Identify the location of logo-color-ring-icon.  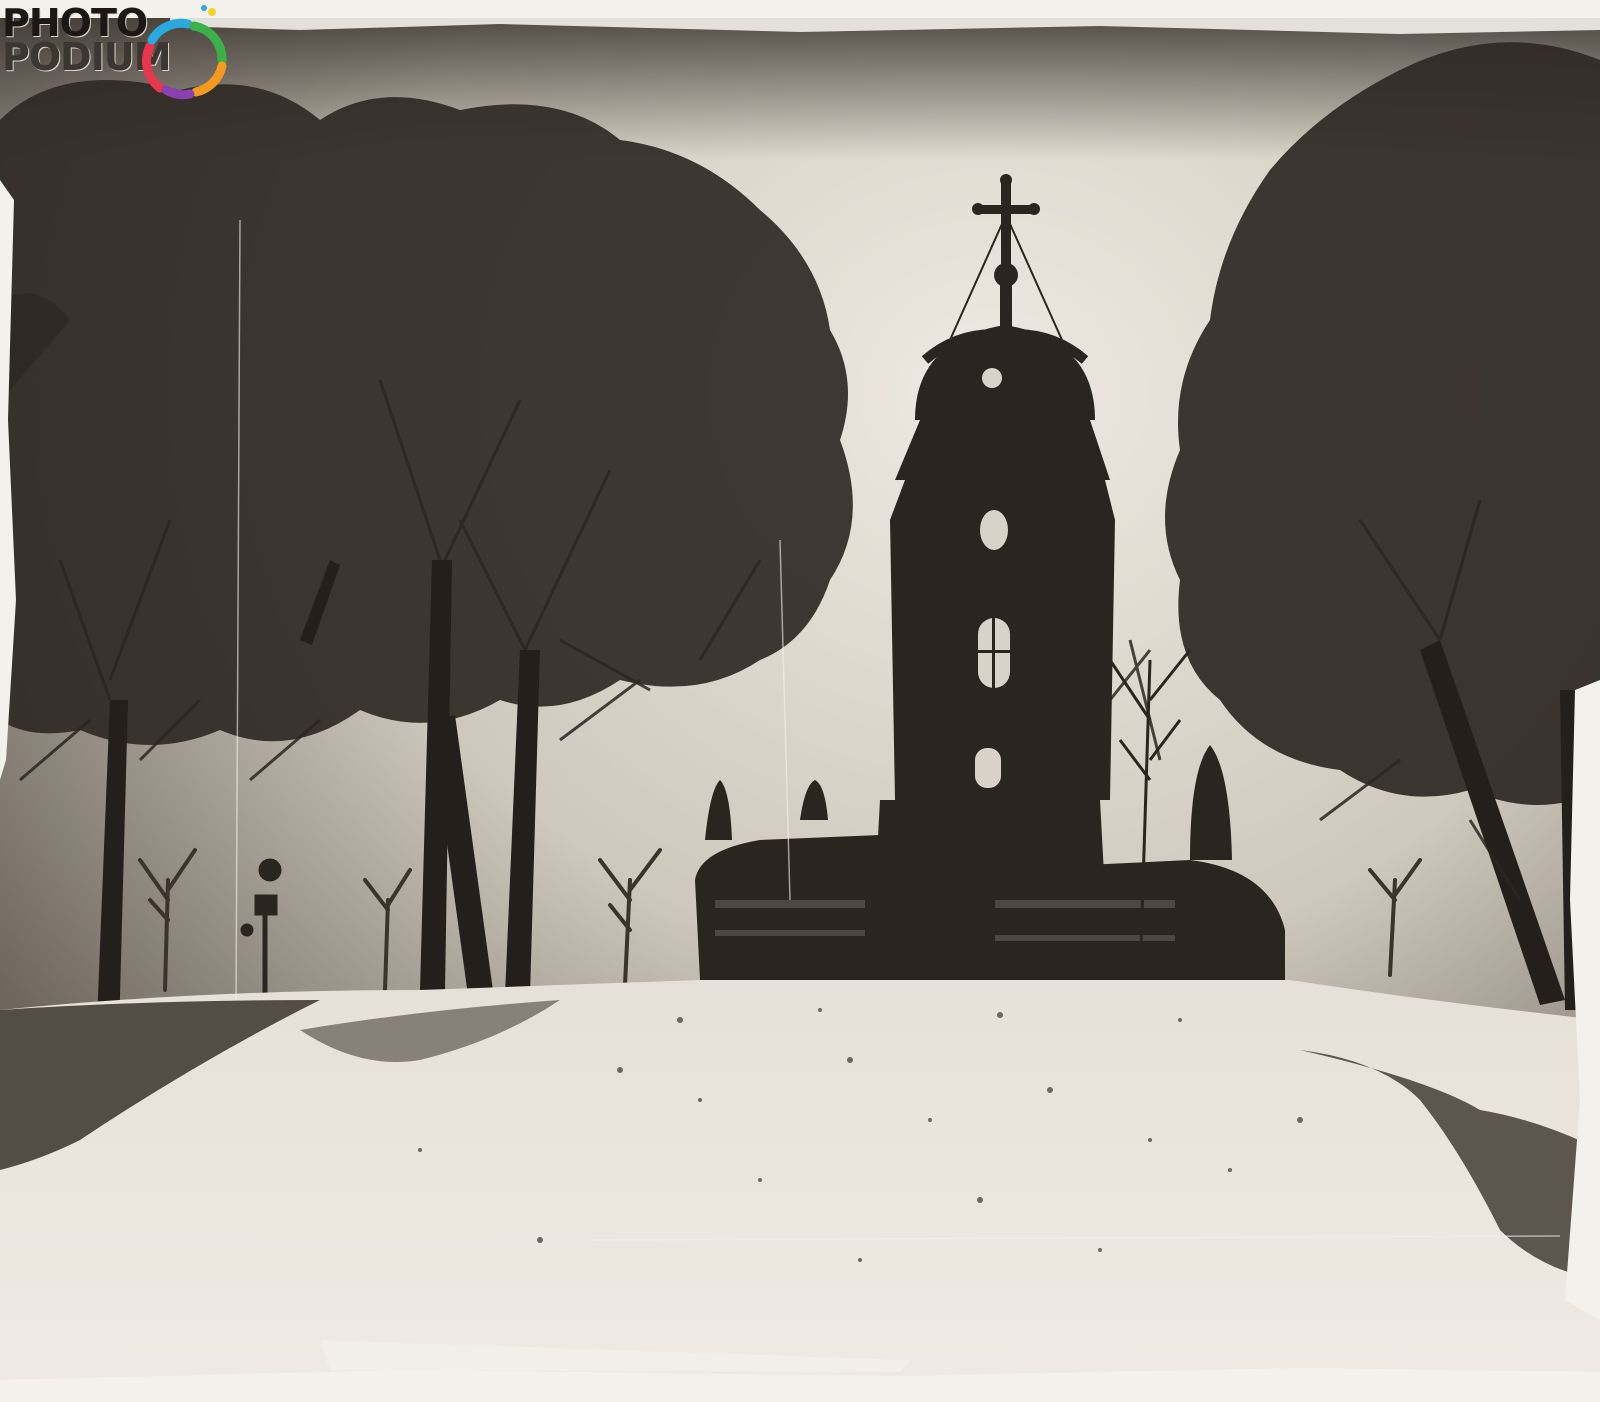
(184, 52).